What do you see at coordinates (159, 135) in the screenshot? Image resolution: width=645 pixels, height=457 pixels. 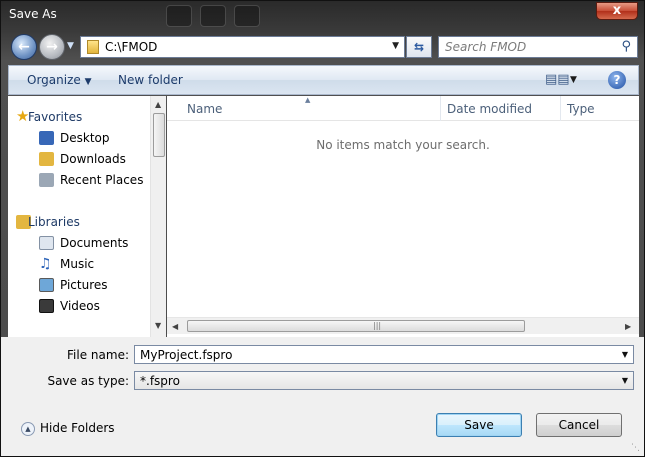 I see `nav-scroll-thumb` at bounding box center [159, 135].